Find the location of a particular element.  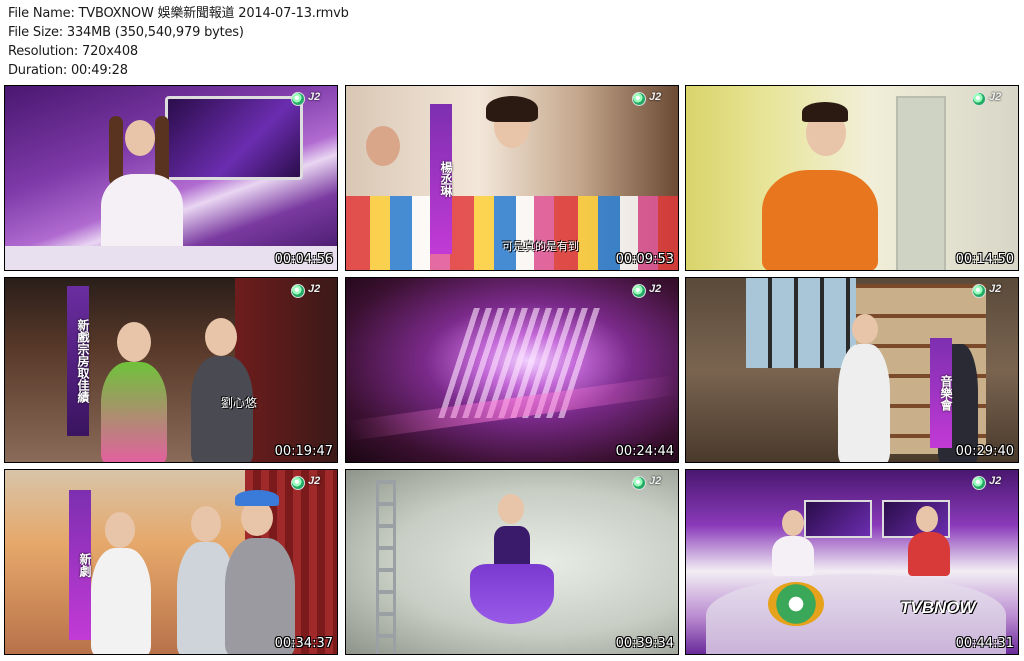

reporter-body is located at coordinates (820, 220).